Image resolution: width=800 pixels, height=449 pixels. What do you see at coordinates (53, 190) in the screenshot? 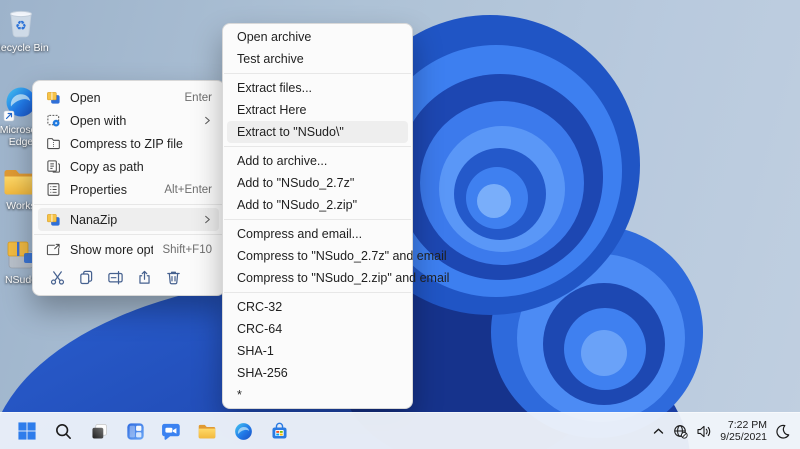
I see `properties-icon` at bounding box center [53, 190].